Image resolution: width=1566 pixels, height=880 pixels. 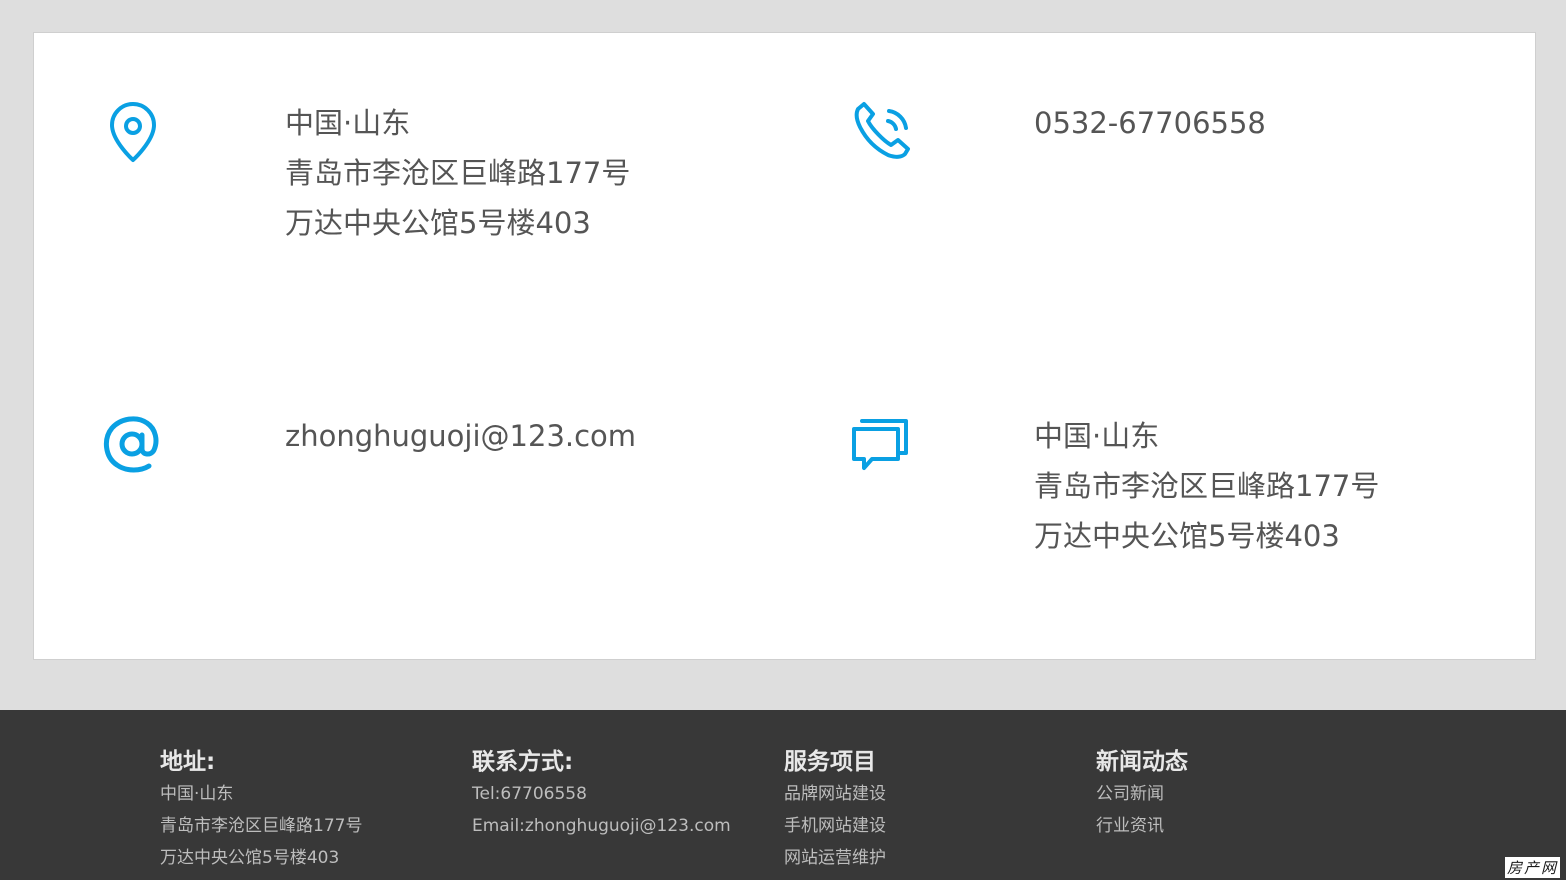 I want to click on footer-news-column: 新闻动态 公司新闻 行业资讯, so click(x=1142, y=794).